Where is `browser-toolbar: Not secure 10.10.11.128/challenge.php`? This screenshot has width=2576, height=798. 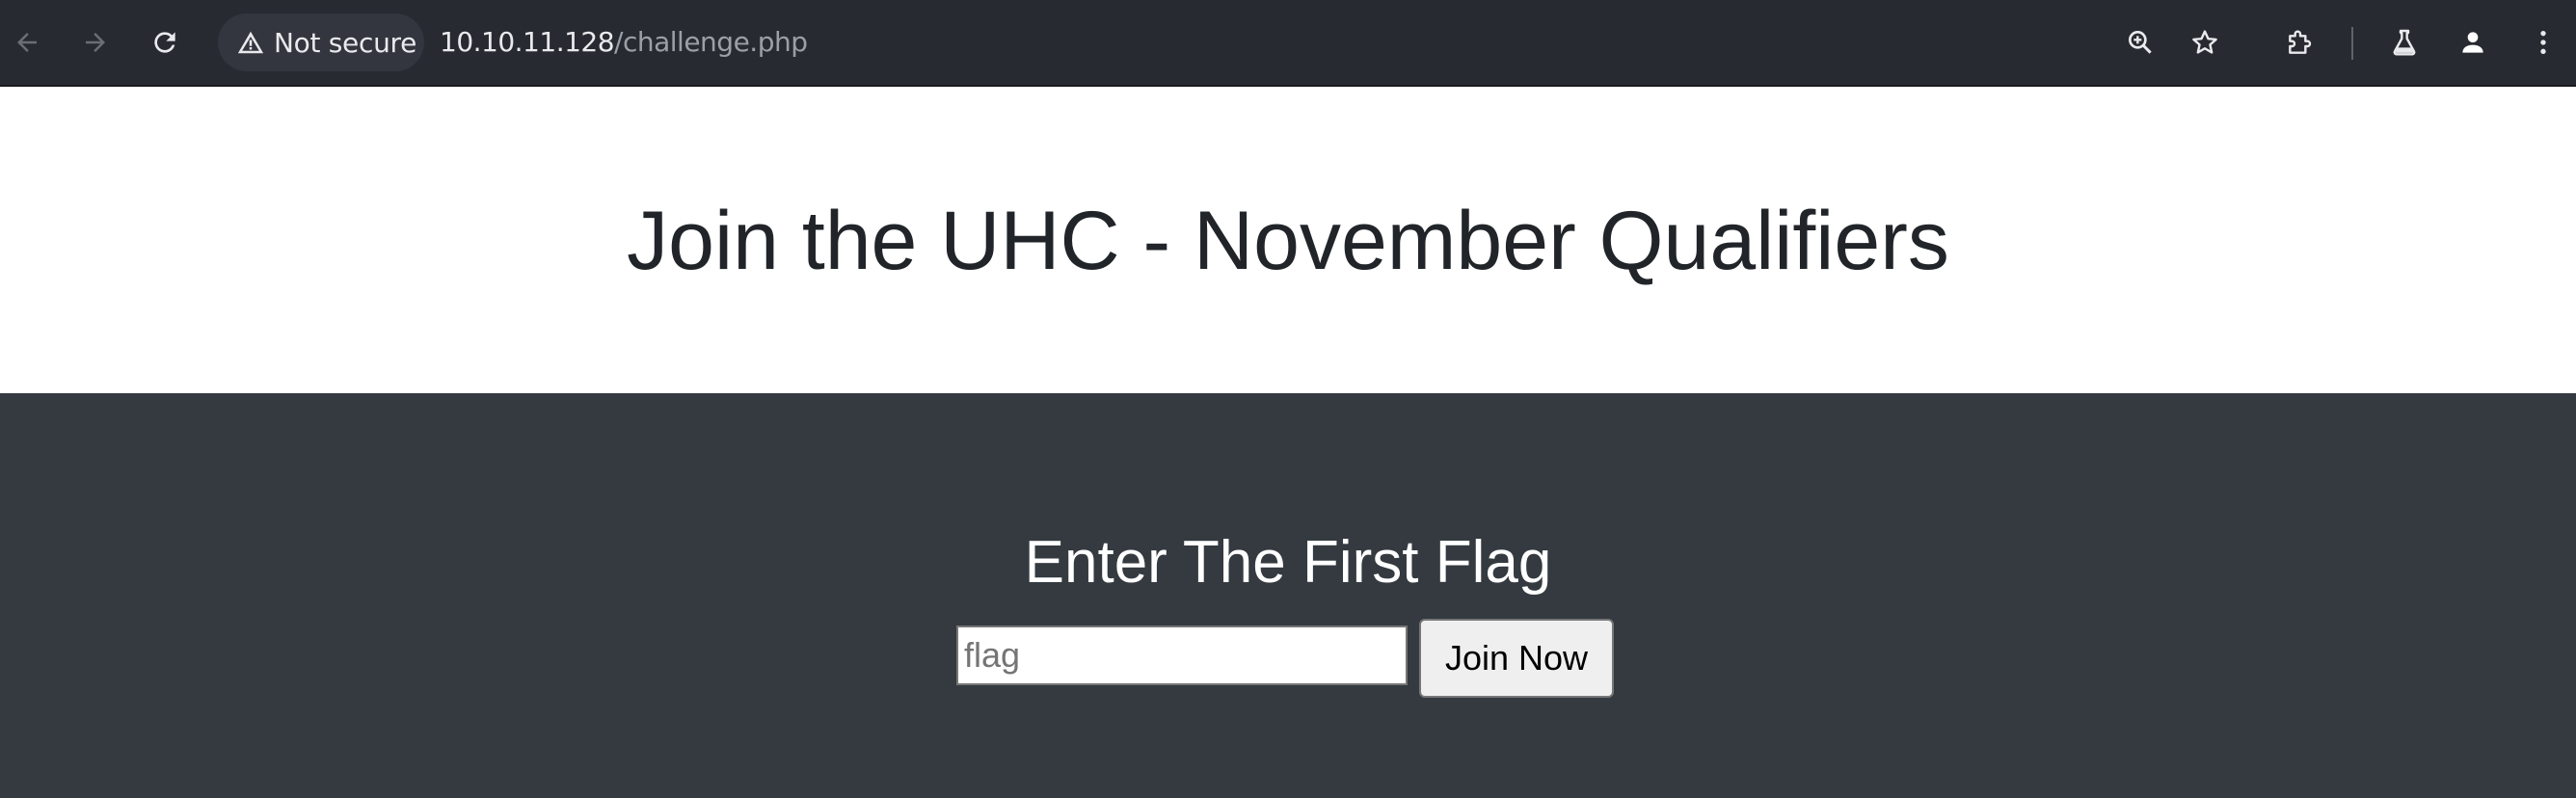 browser-toolbar: Not secure 10.10.11.128/challenge.php is located at coordinates (1288, 43).